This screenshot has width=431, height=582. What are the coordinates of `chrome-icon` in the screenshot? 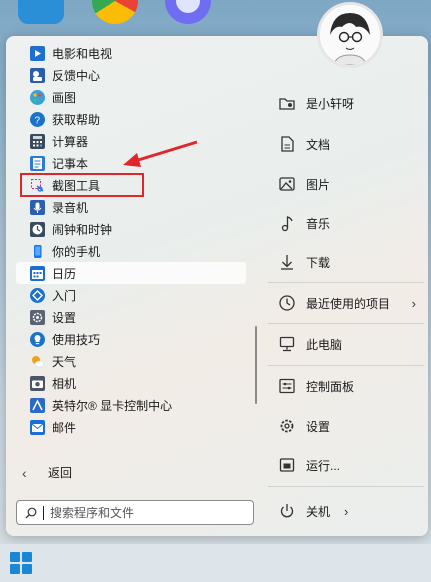 It's located at (115, 12).